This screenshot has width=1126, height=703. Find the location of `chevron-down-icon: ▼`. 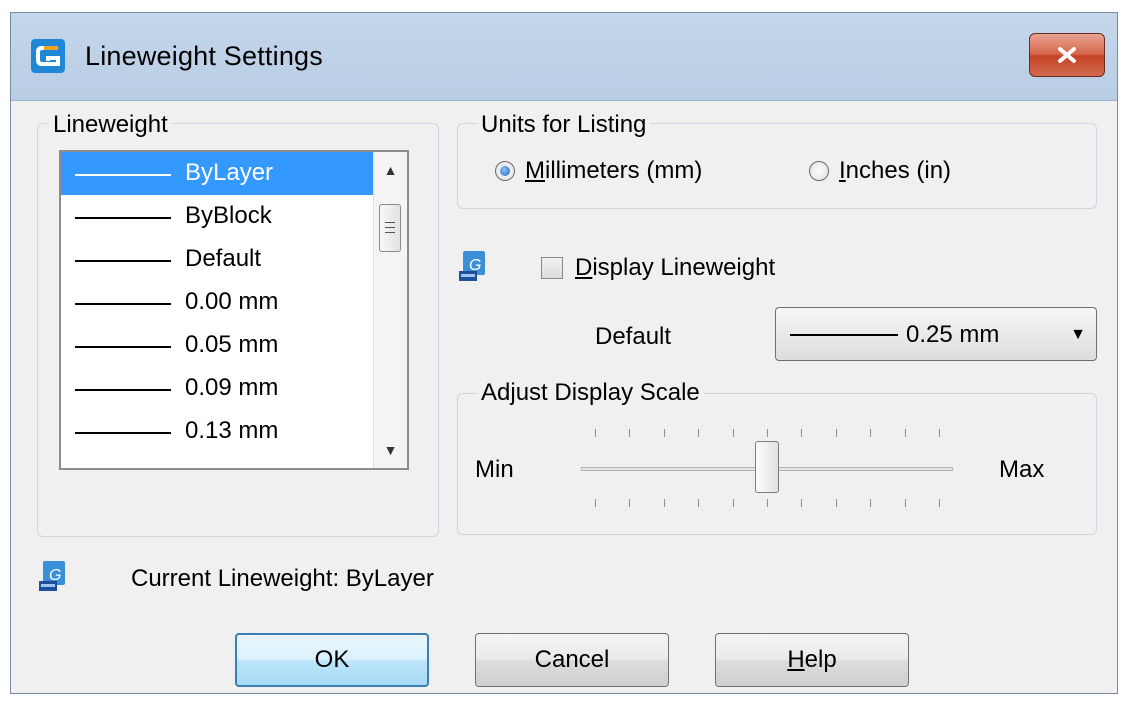

chevron-down-icon: ▼ is located at coordinates (1078, 334).